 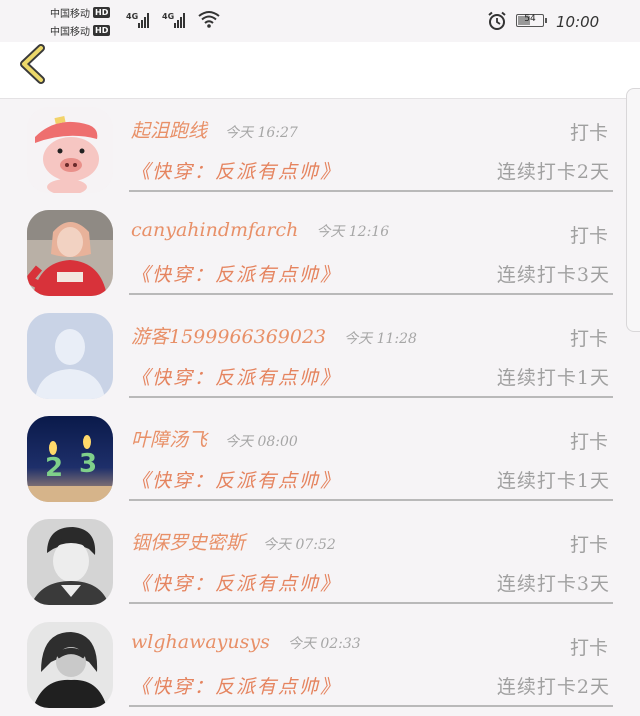 What do you see at coordinates (188, 541) in the screenshot?
I see `user-name: 铟保罗史密斯` at bounding box center [188, 541].